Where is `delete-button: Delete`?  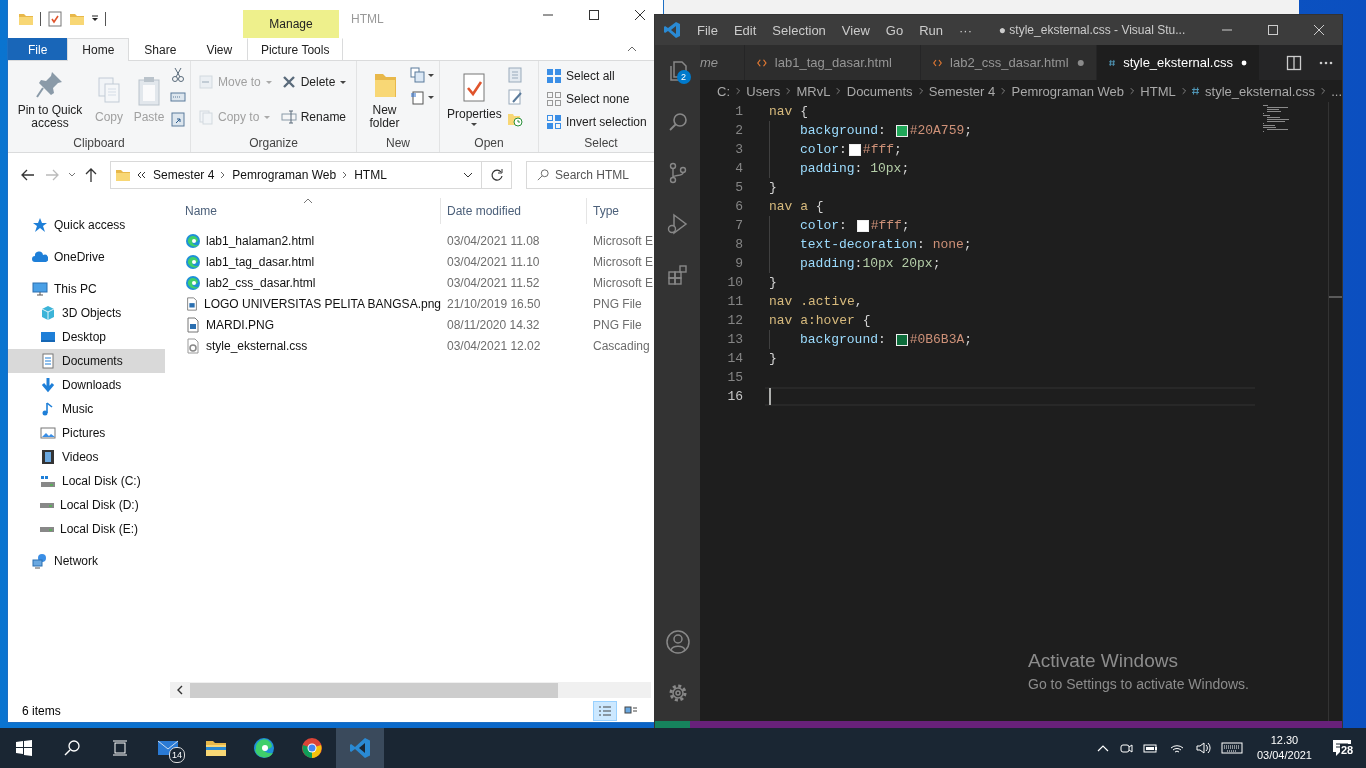
delete-button: Delete is located at coordinates (314, 81).